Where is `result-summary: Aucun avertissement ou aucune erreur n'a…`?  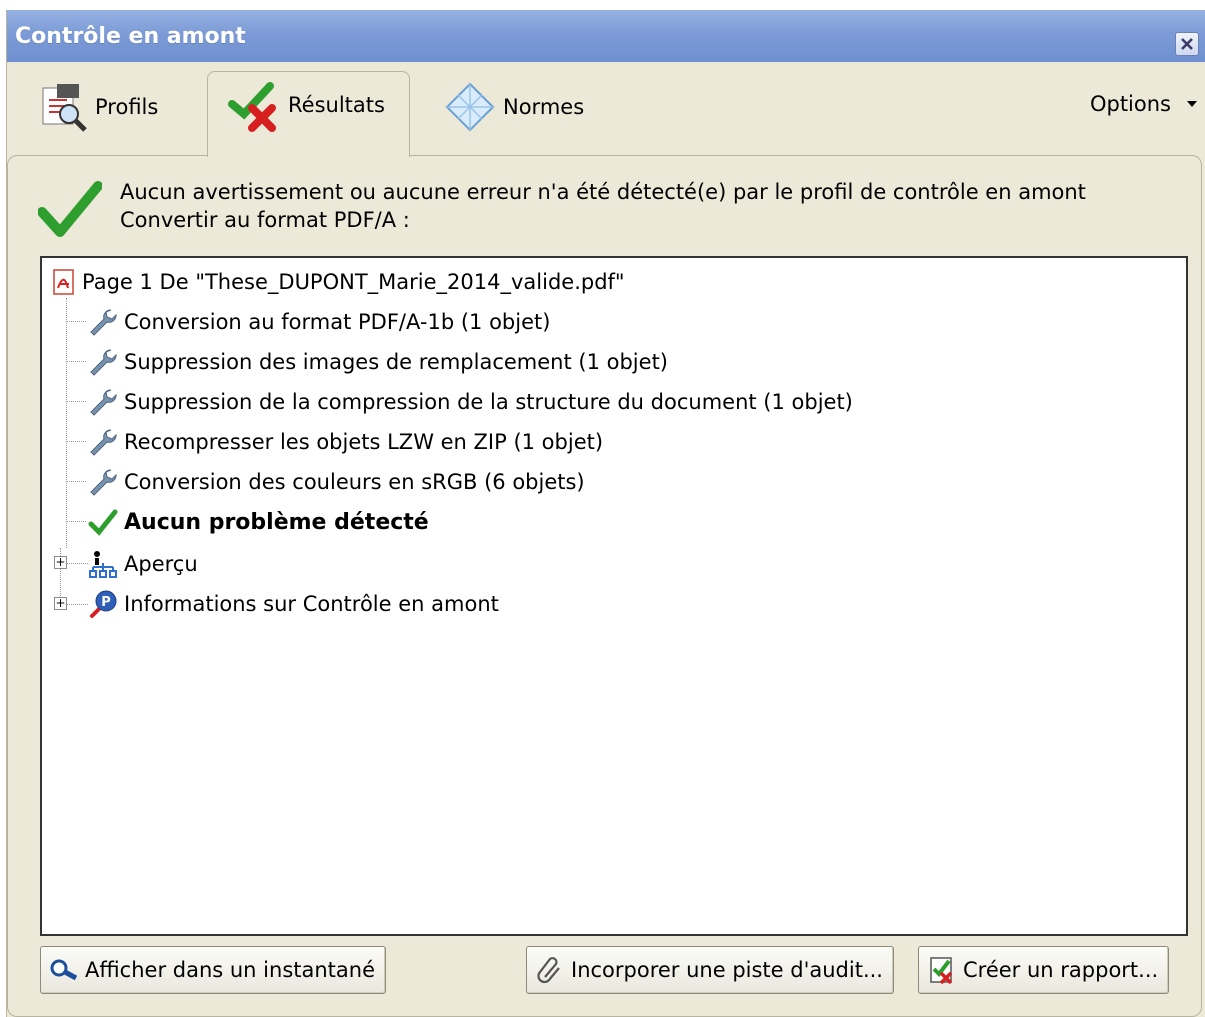 result-summary: Aucun avertissement ou aucune erreur n'a… is located at coordinates (562, 208).